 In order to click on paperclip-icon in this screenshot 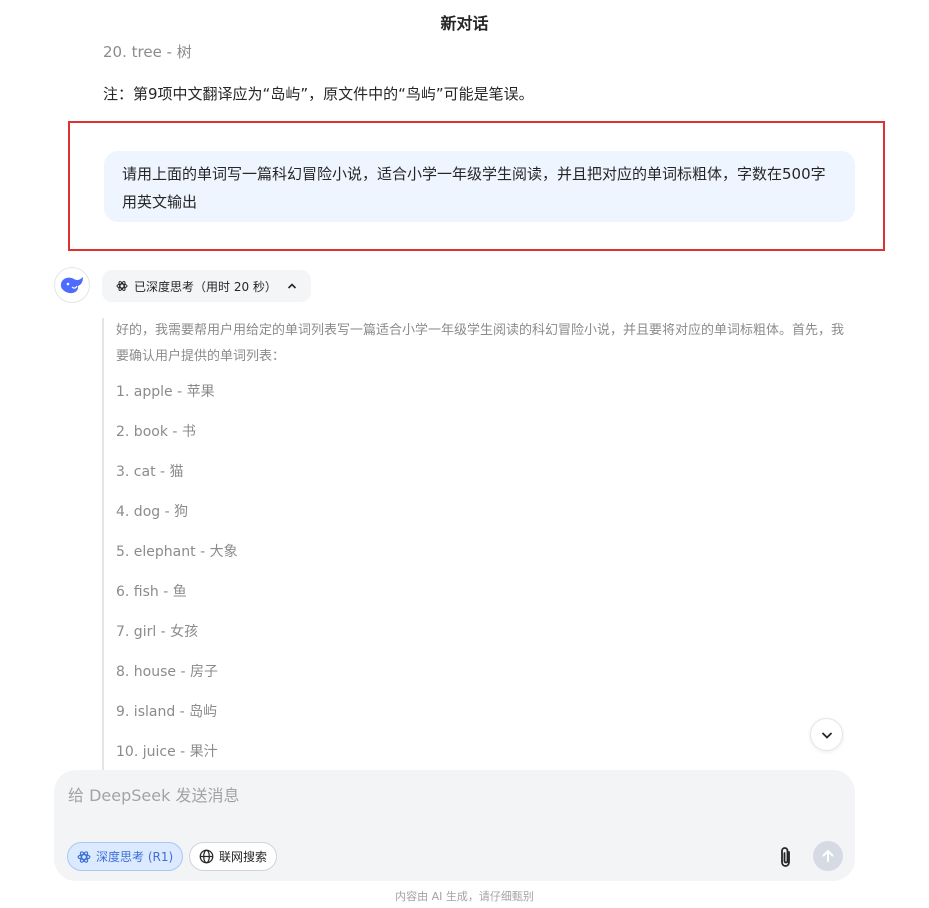, I will do `click(785, 857)`.